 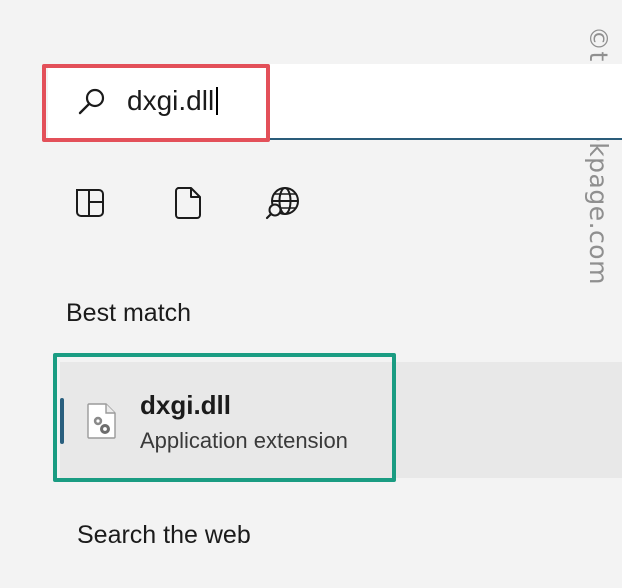 What do you see at coordinates (188, 203) in the screenshot?
I see `document-icon` at bounding box center [188, 203].